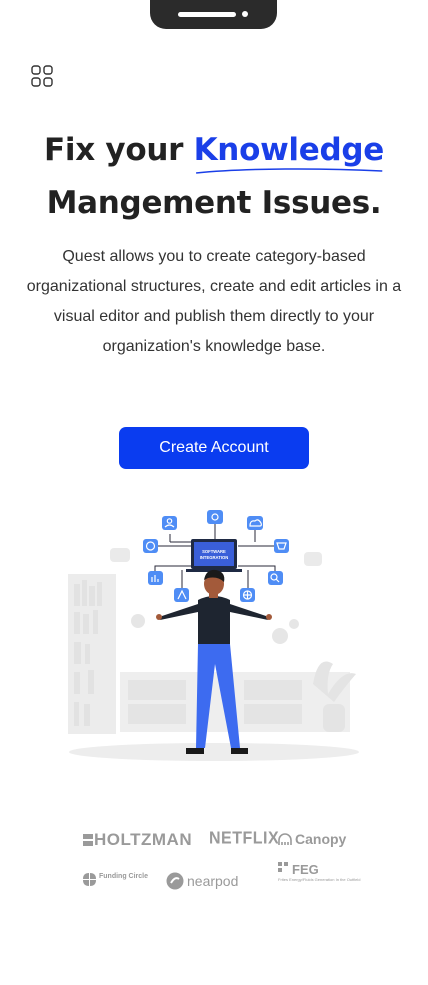  Describe the element at coordinates (321, 839) in the screenshot. I see `logo-canopy-text: Canopy` at that location.